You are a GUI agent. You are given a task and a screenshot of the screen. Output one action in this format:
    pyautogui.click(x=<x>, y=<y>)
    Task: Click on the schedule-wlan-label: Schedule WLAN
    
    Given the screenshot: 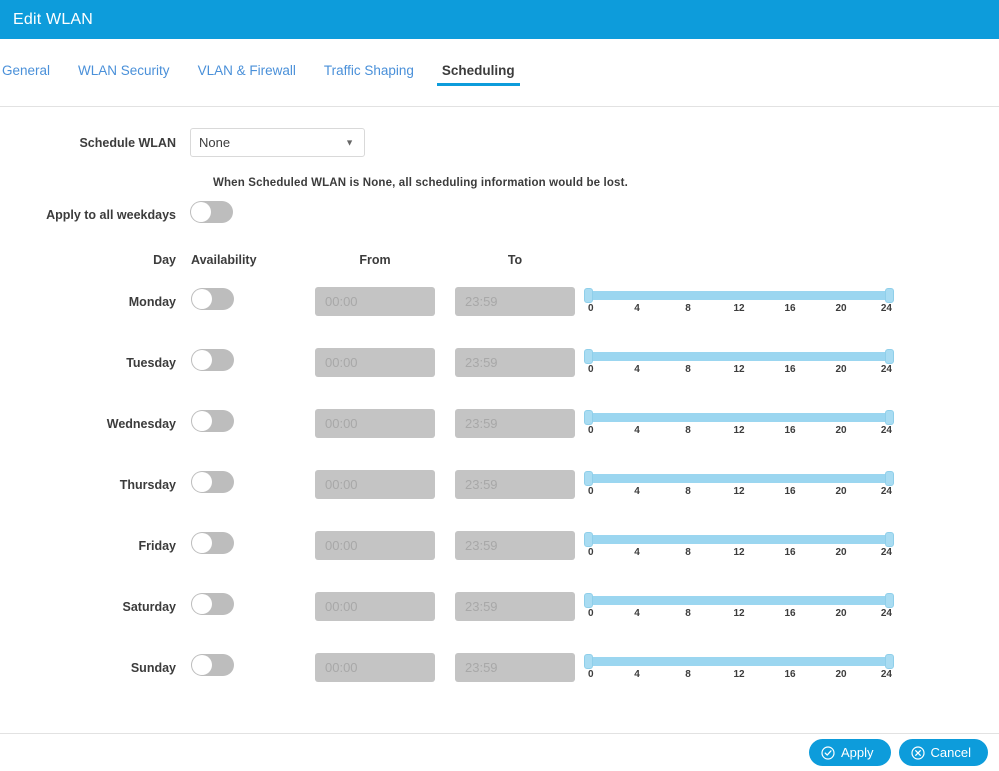 What is the action you would take?
    pyautogui.click(x=127, y=142)
    